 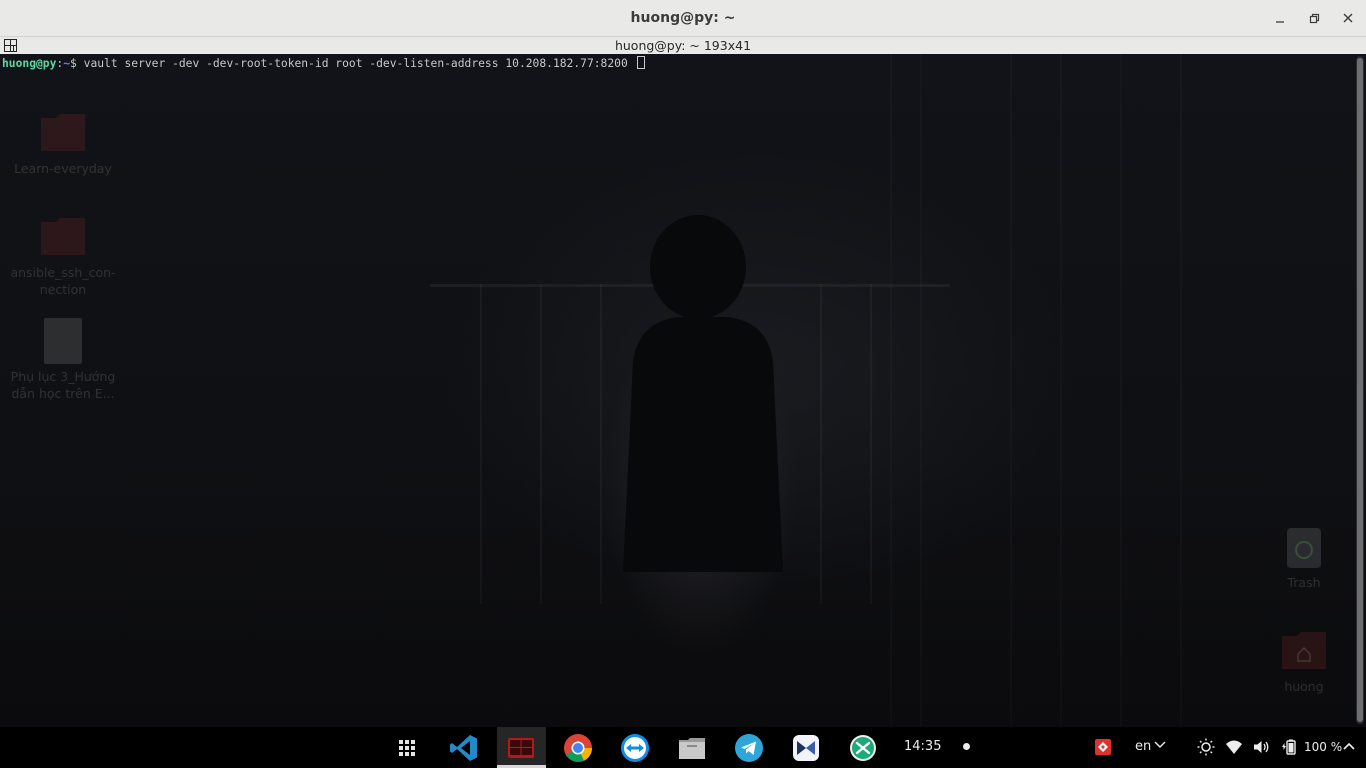 I want to click on desktop-item-home: huong, so click(x=1304, y=662).